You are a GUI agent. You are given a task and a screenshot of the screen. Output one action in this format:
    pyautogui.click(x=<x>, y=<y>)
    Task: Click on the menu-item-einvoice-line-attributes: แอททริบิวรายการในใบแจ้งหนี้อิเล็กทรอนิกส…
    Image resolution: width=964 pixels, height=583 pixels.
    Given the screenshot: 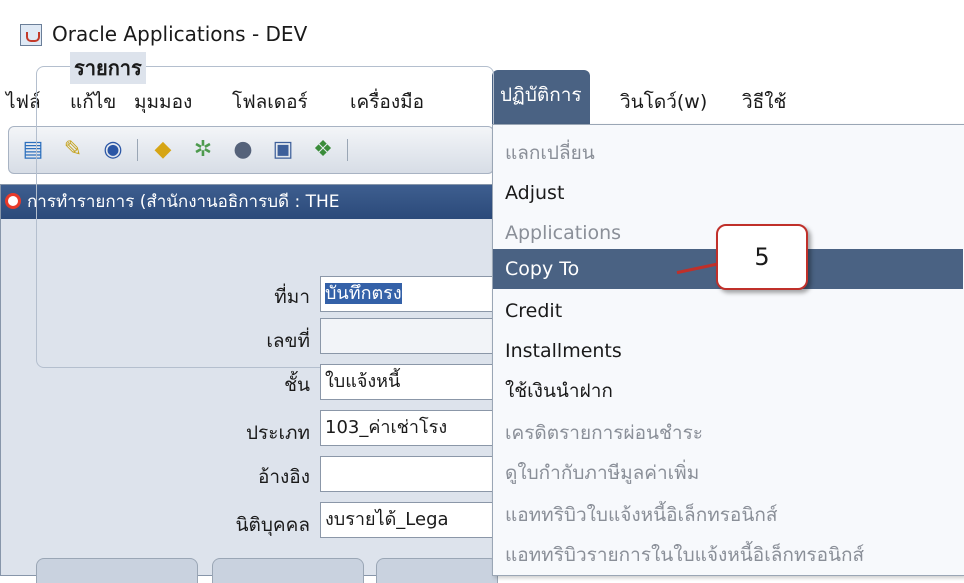 What is the action you would take?
    pyautogui.click(x=728, y=555)
    